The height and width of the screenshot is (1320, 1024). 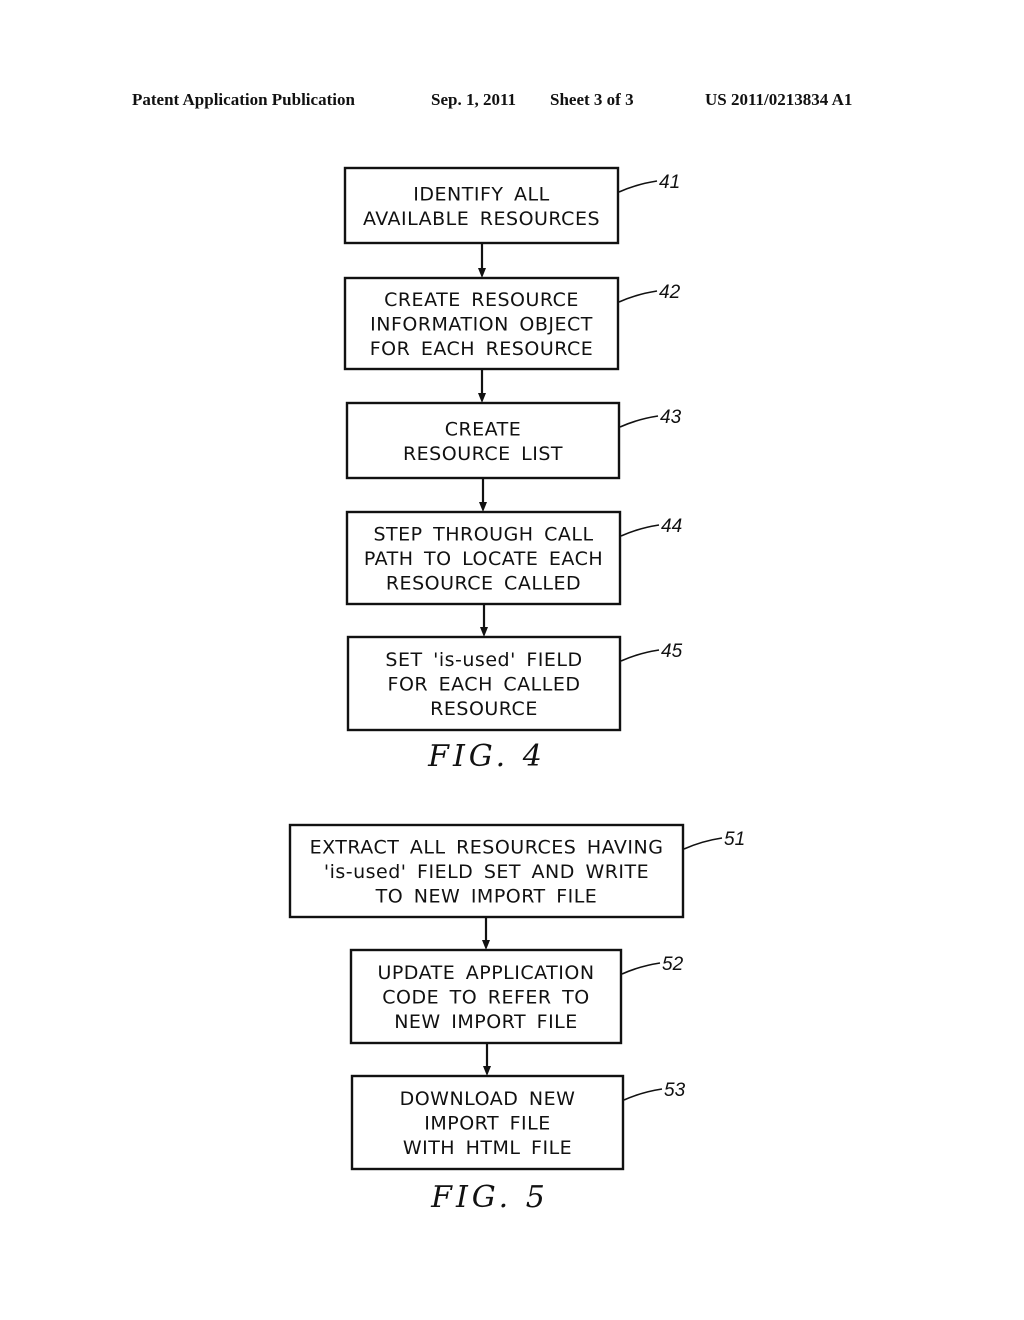 What do you see at coordinates (488, 1099) in the screenshot?
I see `step-text-line: DOWNLOAD NEW` at bounding box center [488, 1099].